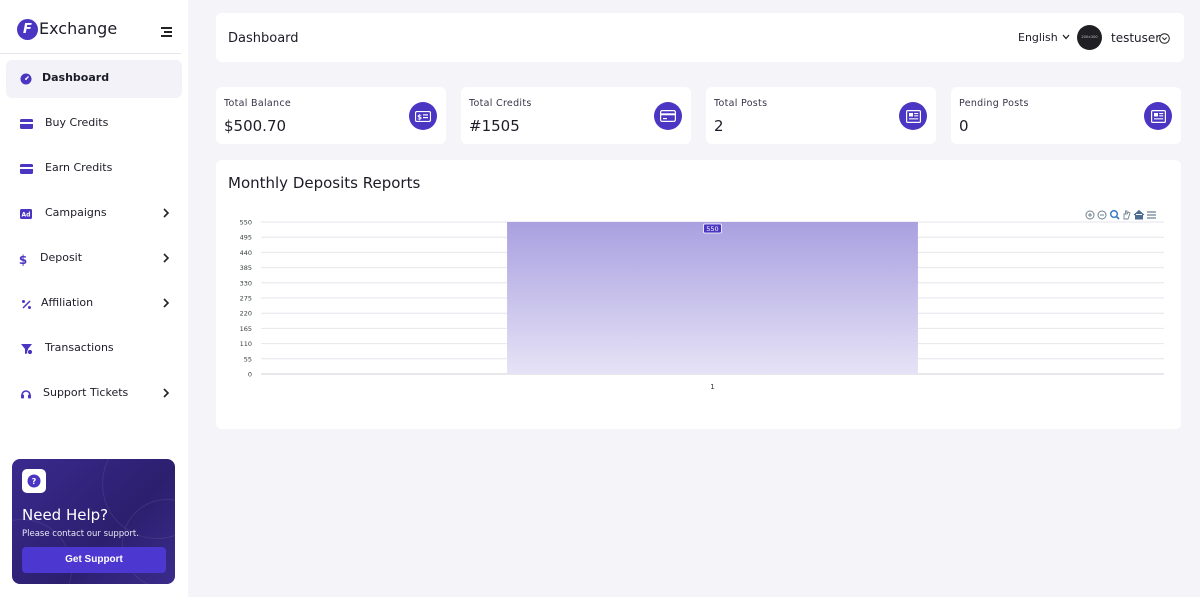  What do you see at coordinates (246, 283) in the screenshot?
I see `y-tick-label: 330` at bounding box center [246, 283].